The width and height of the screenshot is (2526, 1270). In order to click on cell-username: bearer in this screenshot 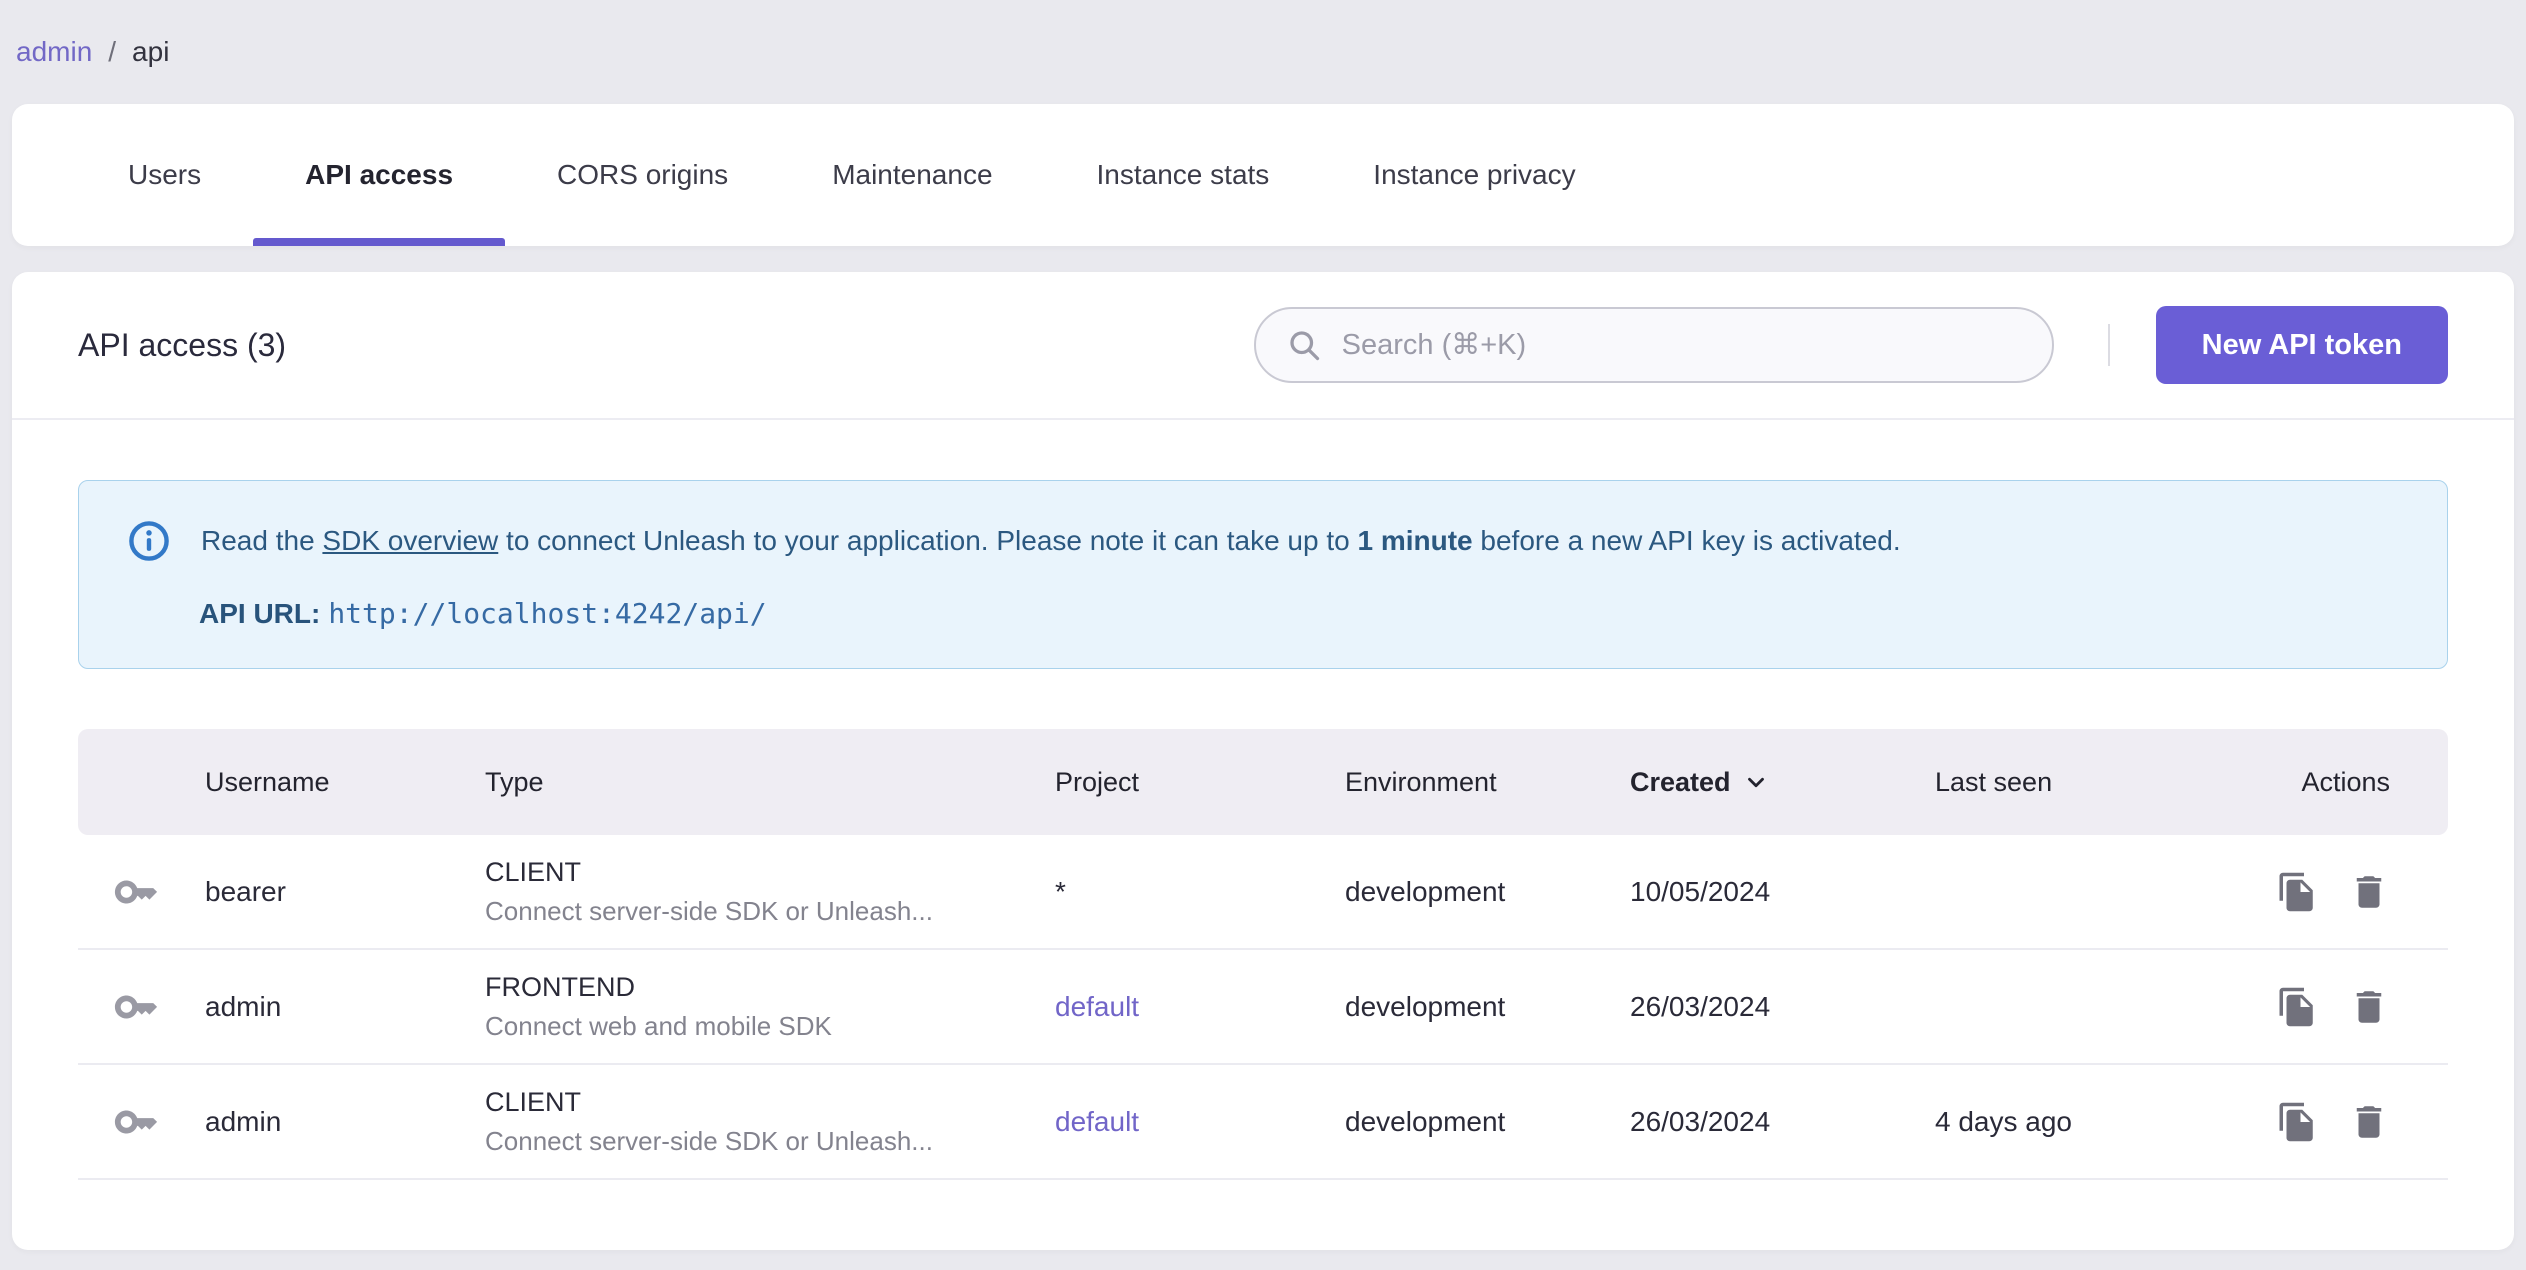, I will do `click(245, 891)`.